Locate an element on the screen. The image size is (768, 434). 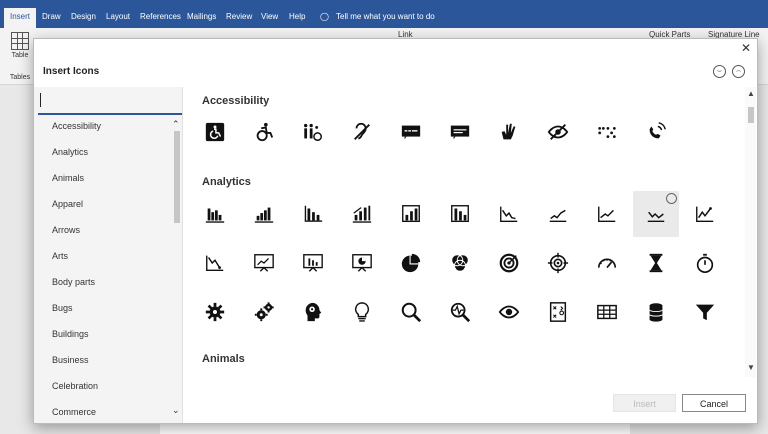
selection-circle is located at coordinates (671, 198).